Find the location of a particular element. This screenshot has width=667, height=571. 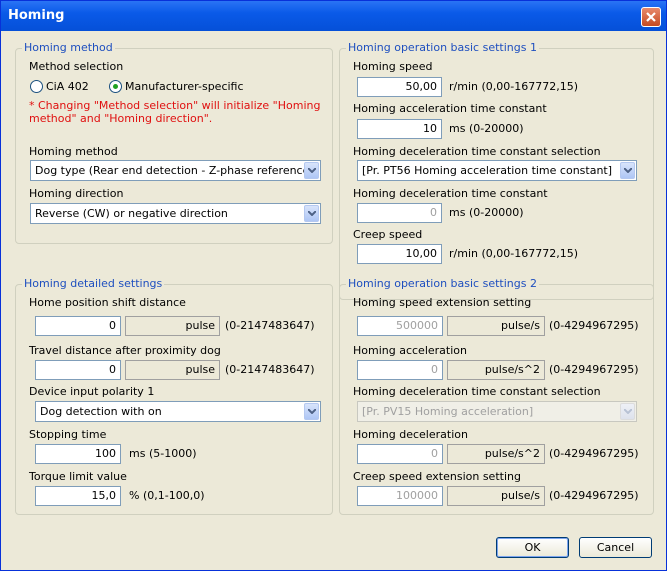

shift-distance-label: Home position shift distance is located at coordinates (107, 302).